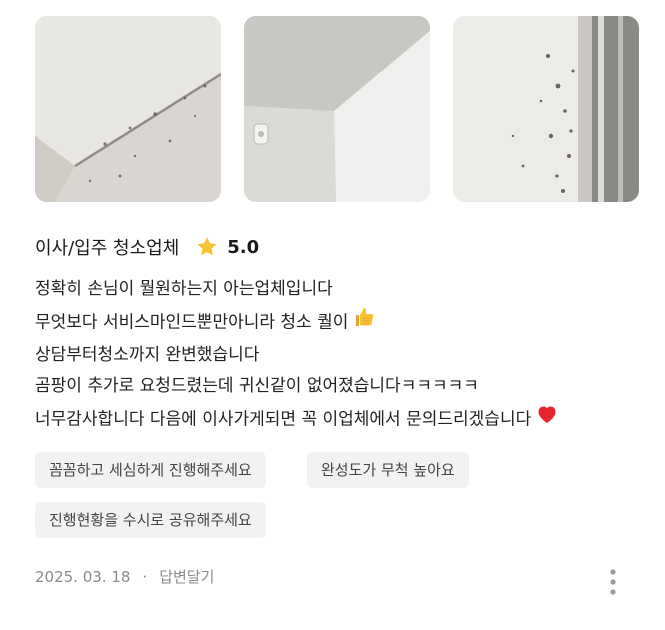 This screenshot has height=630, width=665. Describe the element at coordinates (186, 576) in the screenshot. I see `reply-button: 답변달기` at that location.